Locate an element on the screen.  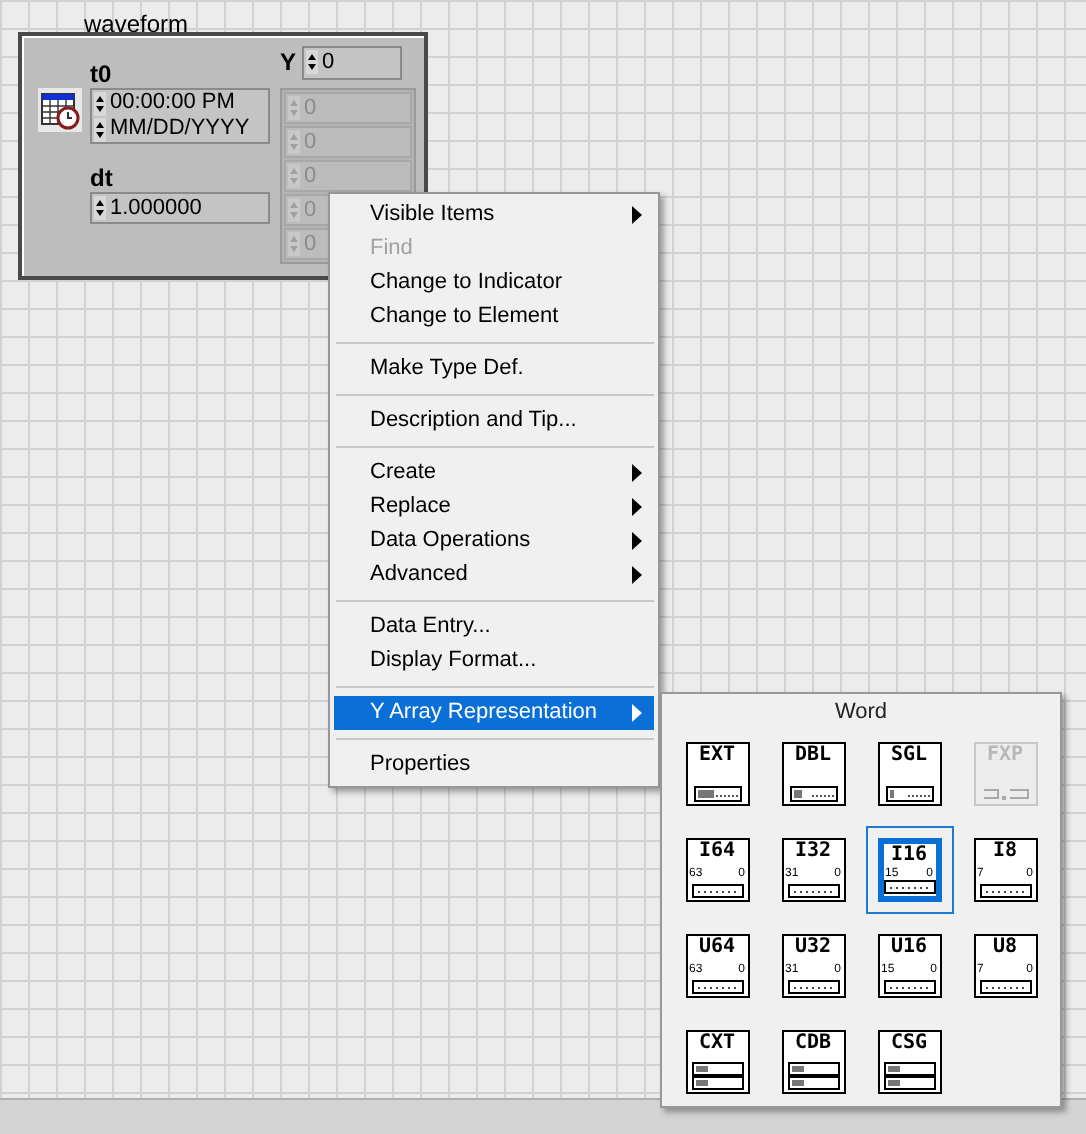
index-value: 0 is located at coordinates (328, 62).